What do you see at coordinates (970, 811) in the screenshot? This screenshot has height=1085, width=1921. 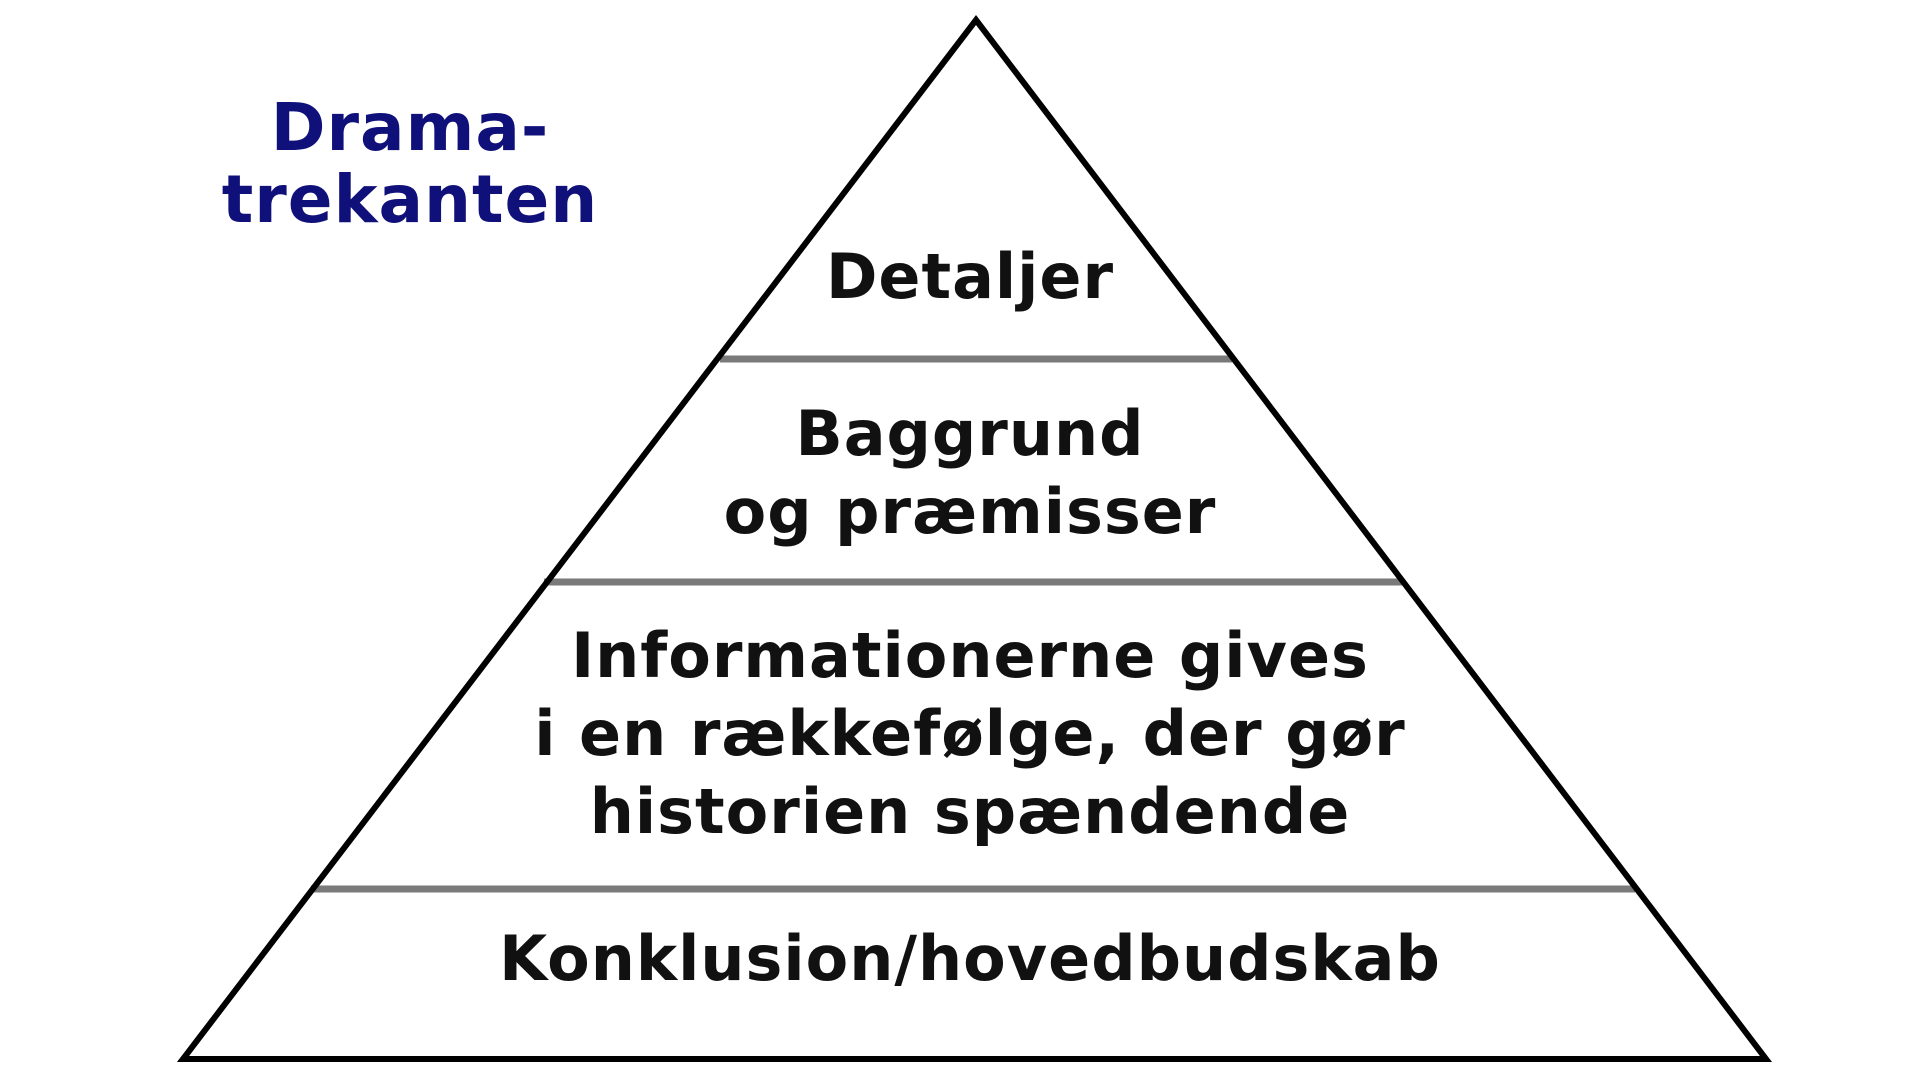 I see `tier-3-line-3: historien spændende` at bounding box center [970, 811].